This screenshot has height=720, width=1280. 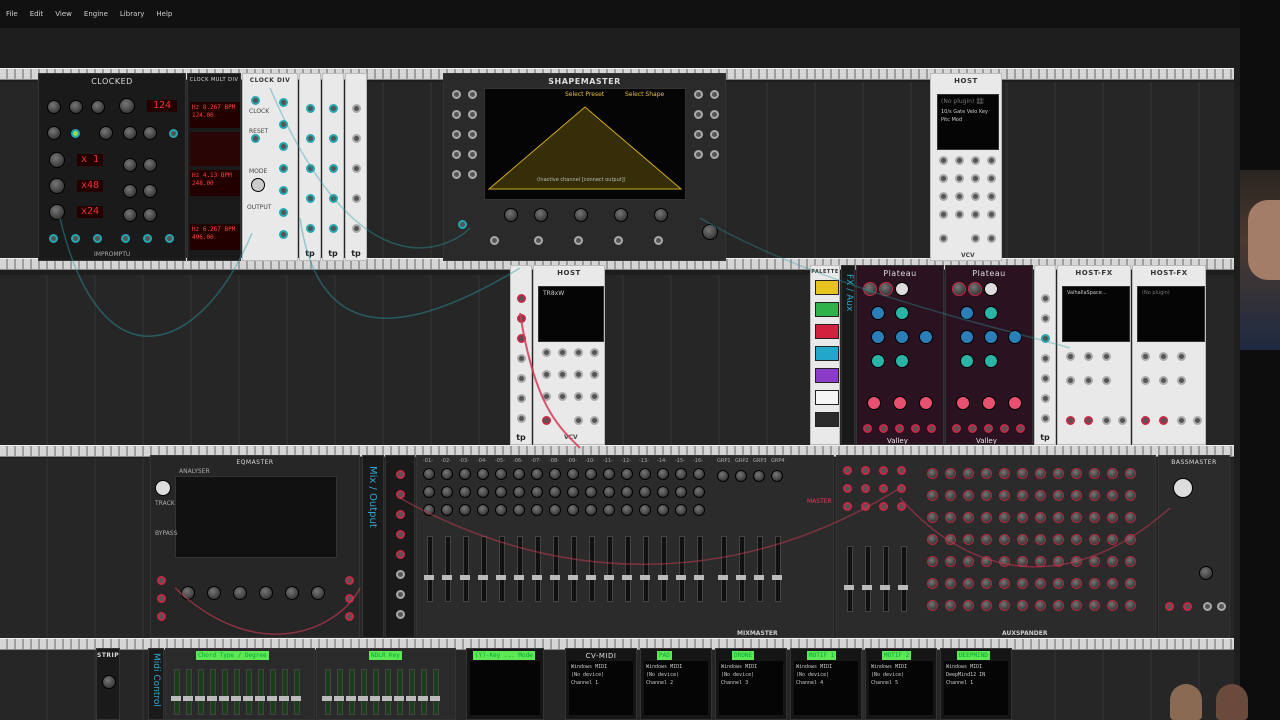 I want to click on band-knob, so click(x=292, y=593).